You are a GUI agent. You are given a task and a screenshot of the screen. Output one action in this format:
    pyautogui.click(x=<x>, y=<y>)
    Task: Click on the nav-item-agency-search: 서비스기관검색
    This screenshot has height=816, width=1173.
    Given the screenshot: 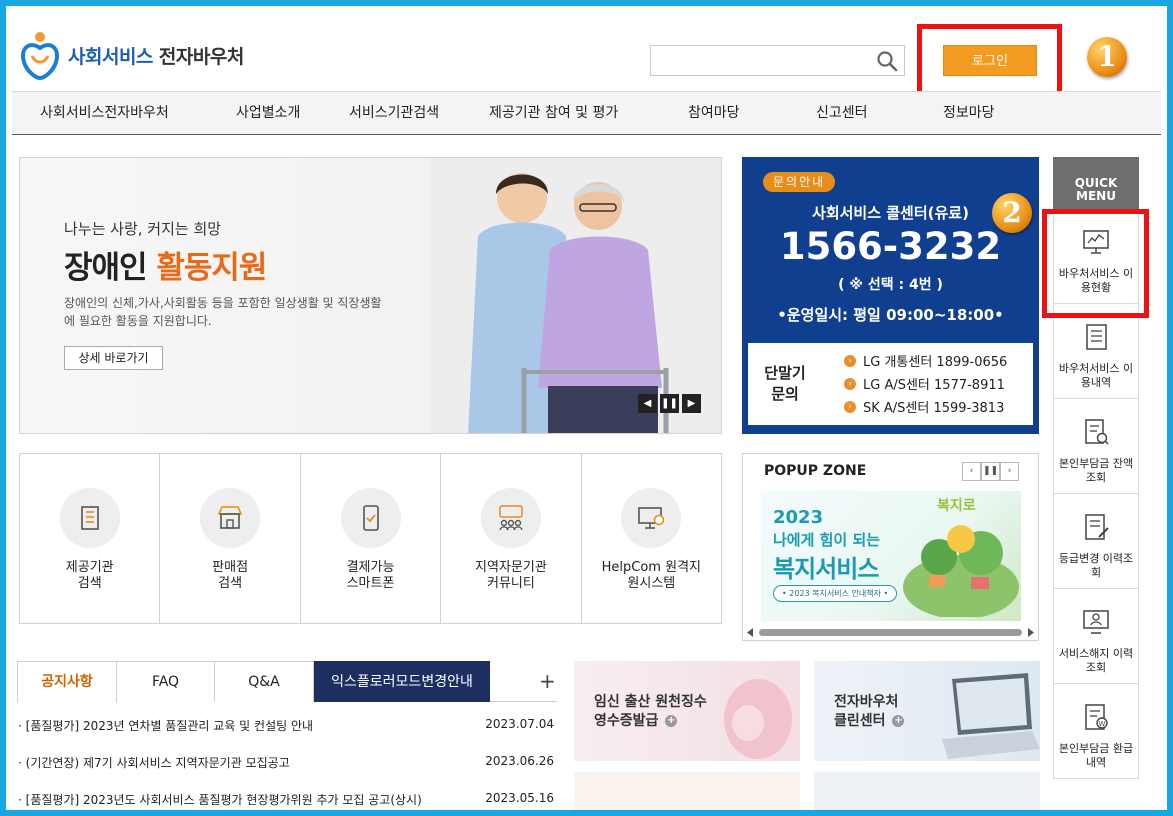 What is the action you would take?
    pyautogui.click(x=394, y=113)
    